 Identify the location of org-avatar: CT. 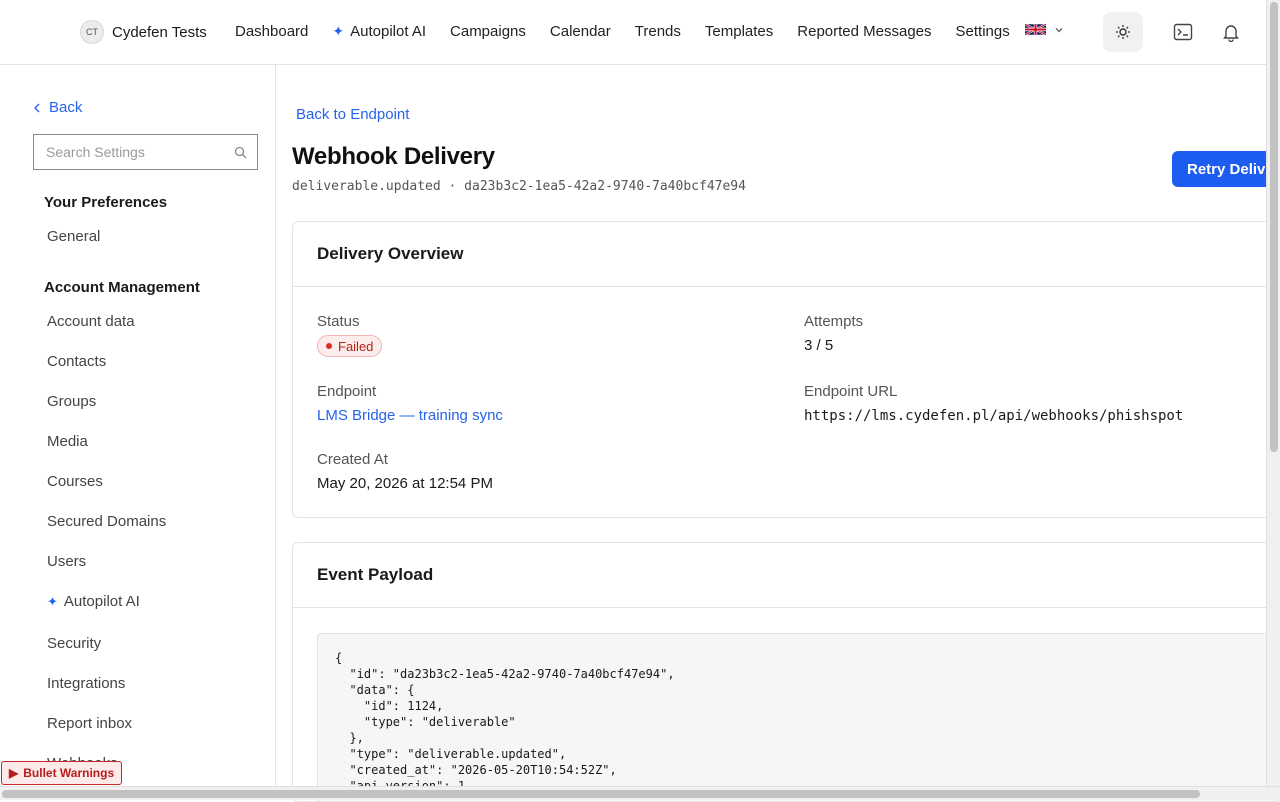
(92, 32).